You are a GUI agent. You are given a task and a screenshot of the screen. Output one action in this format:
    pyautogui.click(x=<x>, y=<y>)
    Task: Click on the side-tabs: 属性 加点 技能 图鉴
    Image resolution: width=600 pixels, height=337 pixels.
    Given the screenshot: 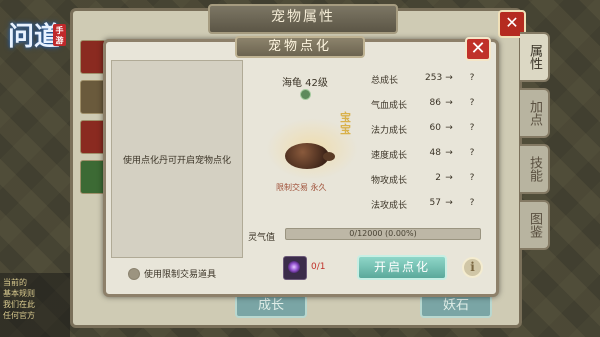 What is the action you would take?
    pyautogui.click(x=537, y=144)
    